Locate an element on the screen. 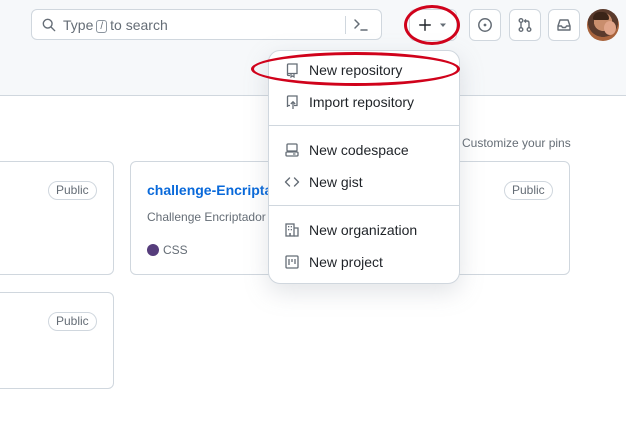 This screenshot has width=626, height=421. menu-item-new-project: New project is located at coordinates (364, 262).